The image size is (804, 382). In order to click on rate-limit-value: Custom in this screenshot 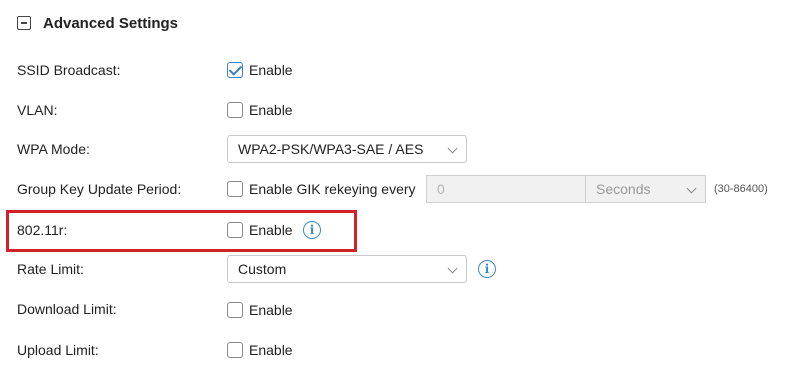, I will do `click(262, 269)`.